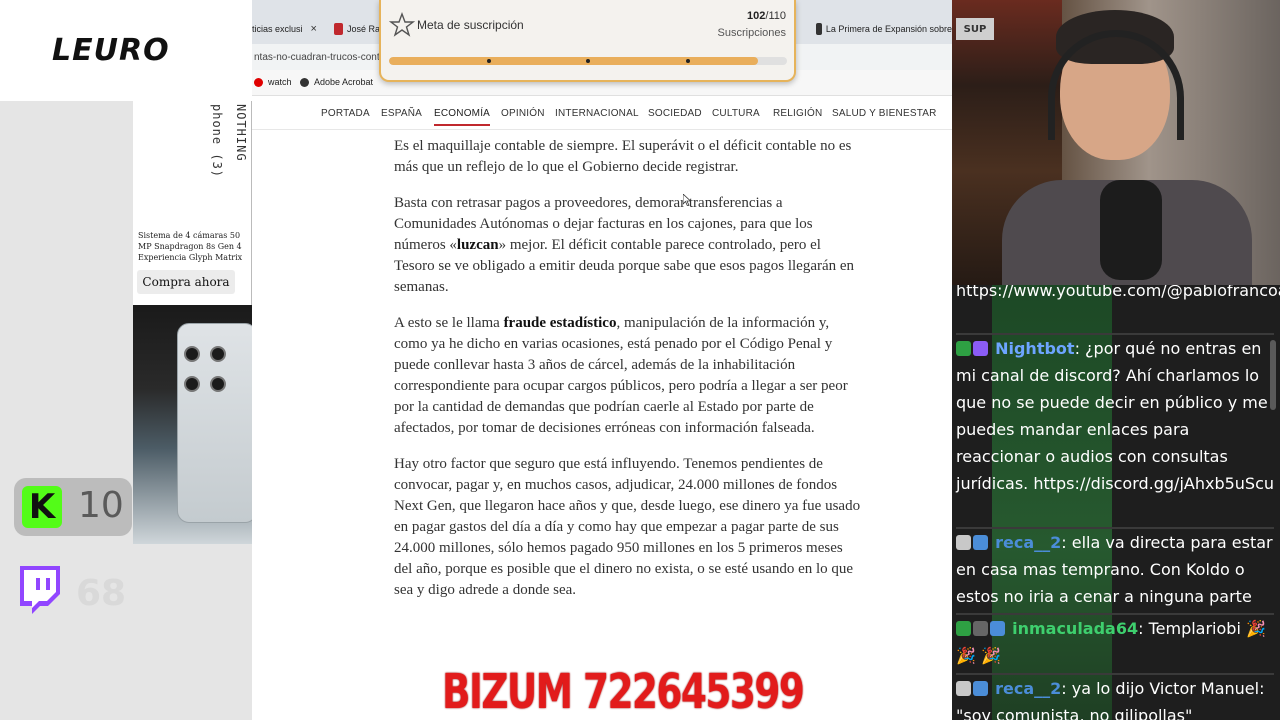 Image resolution: width=1280 pixels, height=720 pixels. Describe the element at coordinates (675, 113) in the screenshot. I see `nav-sociedad: SOCIEDAD` at that location.